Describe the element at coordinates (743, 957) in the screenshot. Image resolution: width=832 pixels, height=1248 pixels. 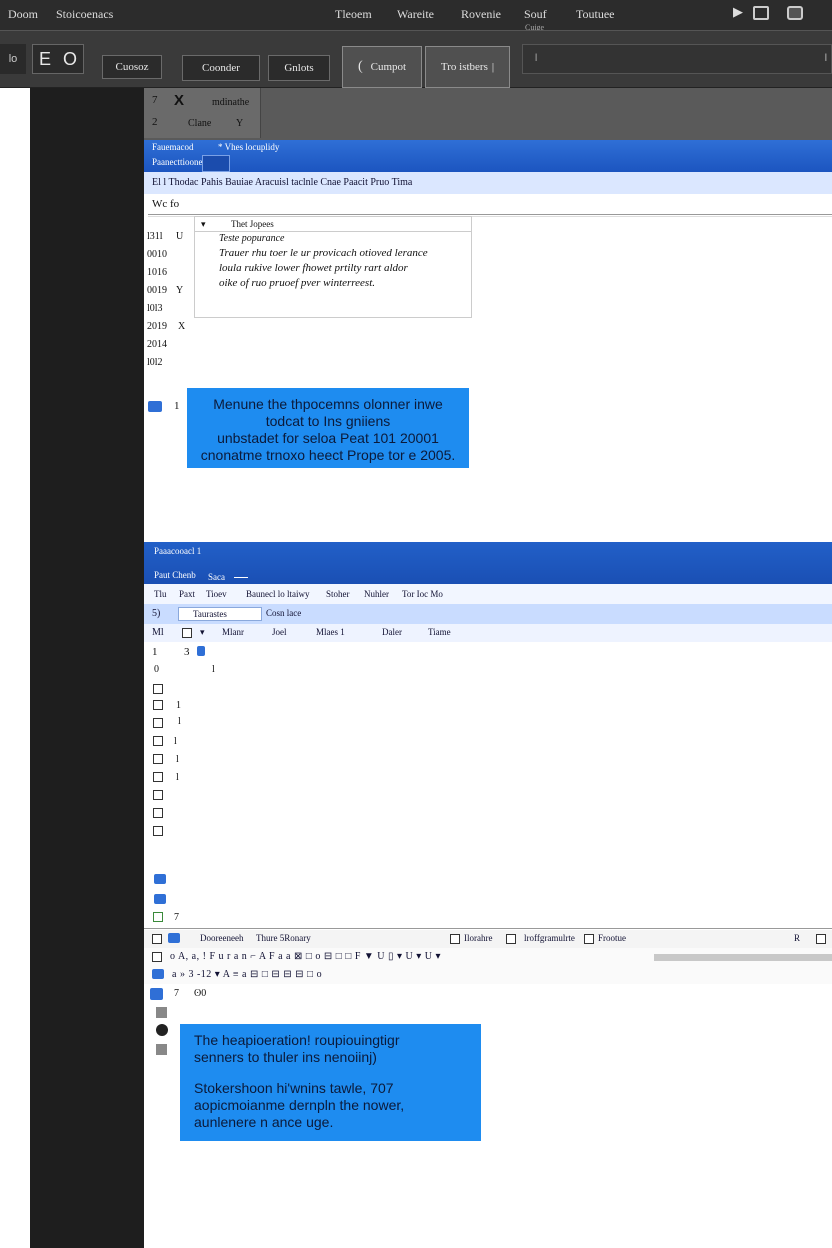
I see `window3-scroll-track` at that location.